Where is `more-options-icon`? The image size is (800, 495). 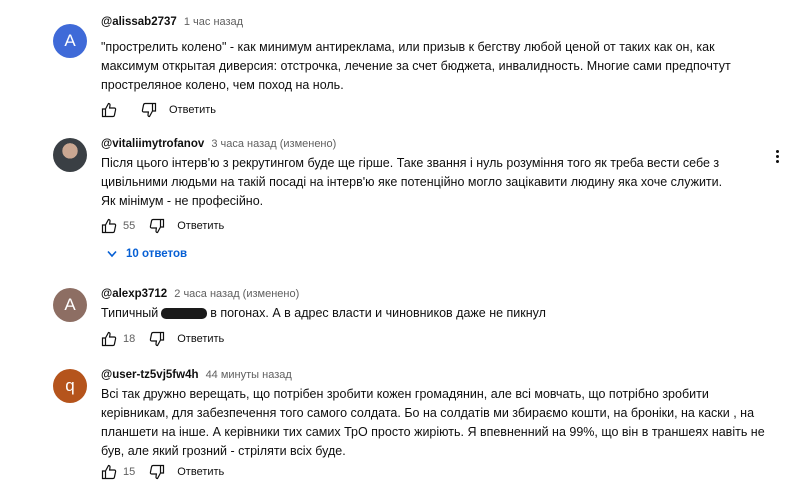
more-options-icon is located at coordinates (777, 158).